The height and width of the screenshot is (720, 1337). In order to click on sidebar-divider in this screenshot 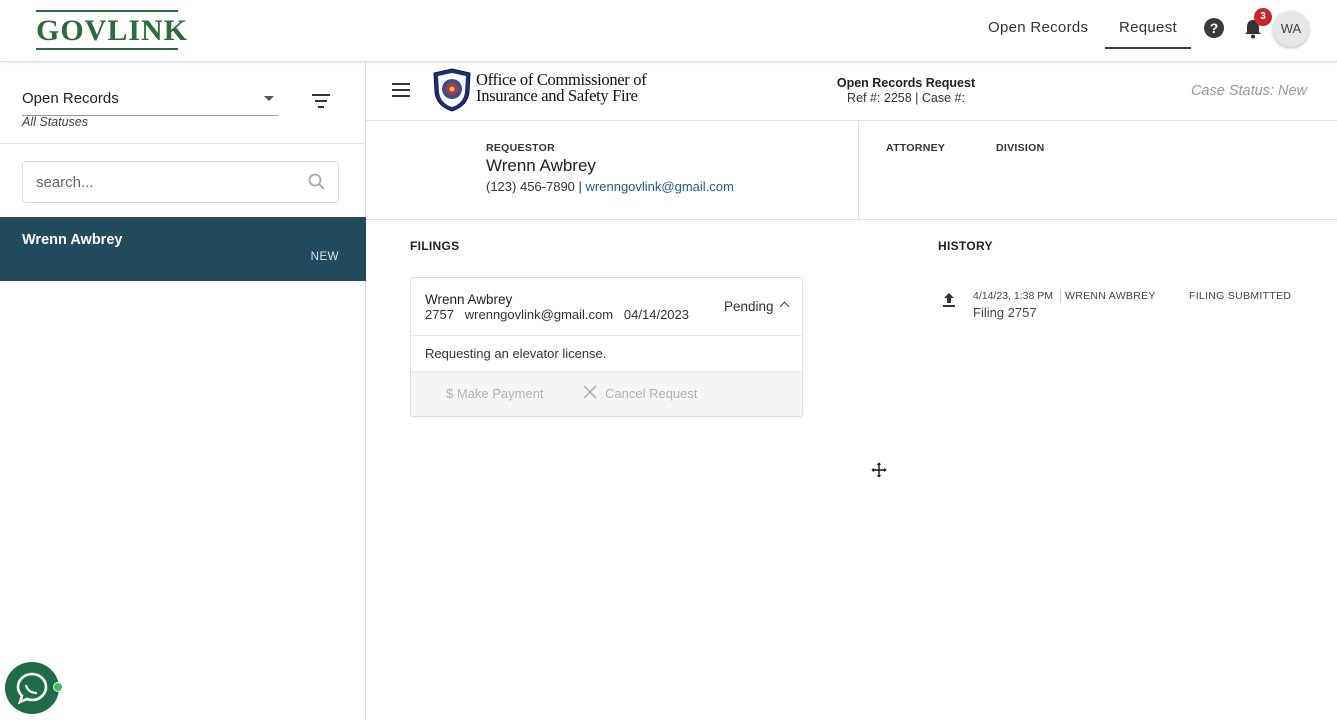, I will do `click(183, 143)`.